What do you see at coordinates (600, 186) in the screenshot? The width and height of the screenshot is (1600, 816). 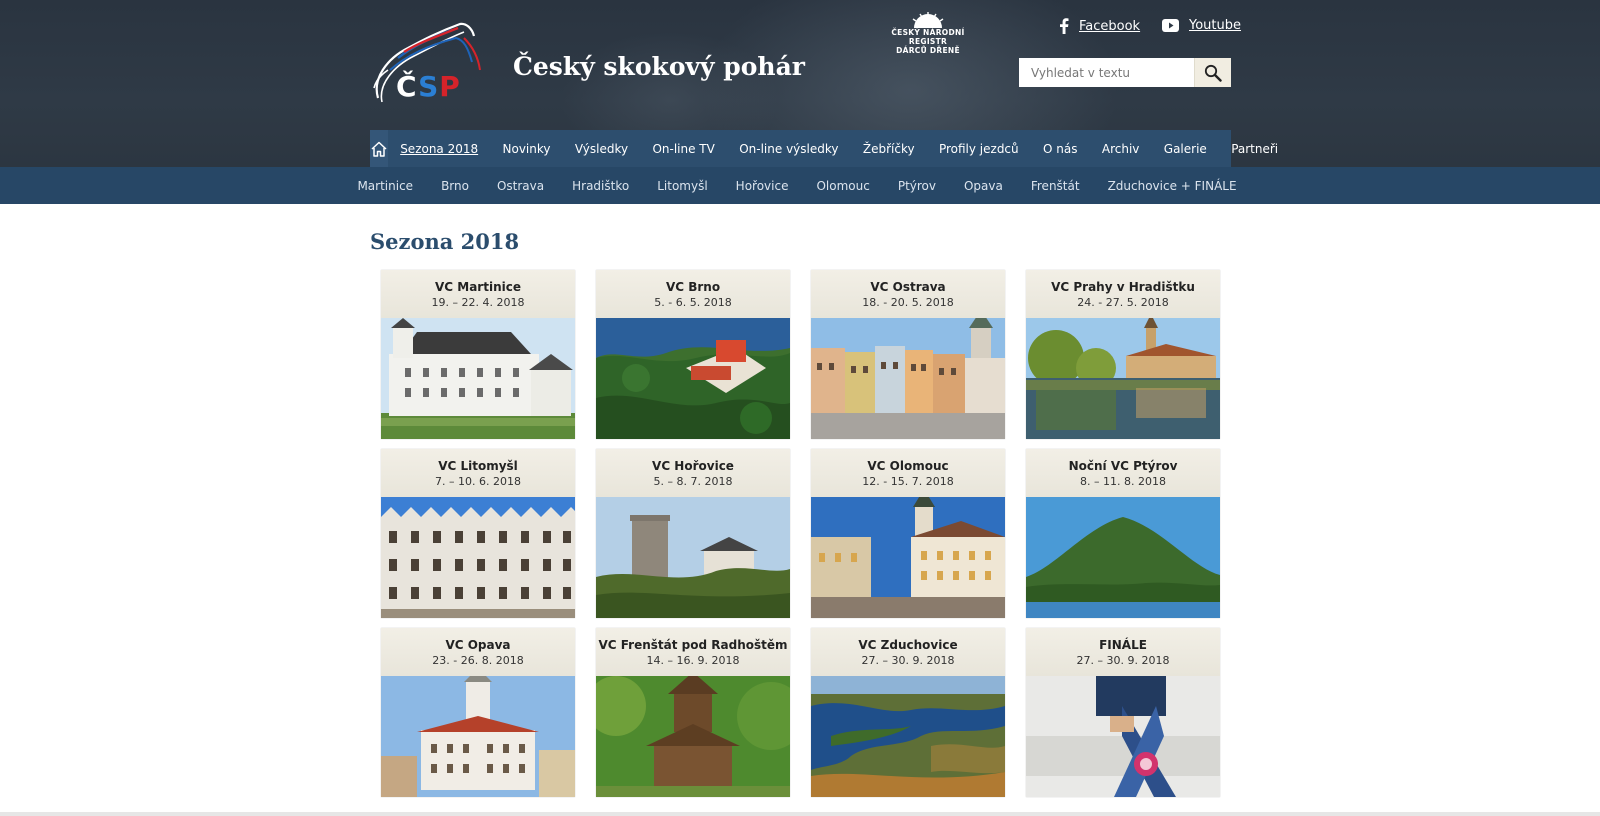 I see `sub-nav-item-hradistko: Hradištko` at bounding box center [600, 186].